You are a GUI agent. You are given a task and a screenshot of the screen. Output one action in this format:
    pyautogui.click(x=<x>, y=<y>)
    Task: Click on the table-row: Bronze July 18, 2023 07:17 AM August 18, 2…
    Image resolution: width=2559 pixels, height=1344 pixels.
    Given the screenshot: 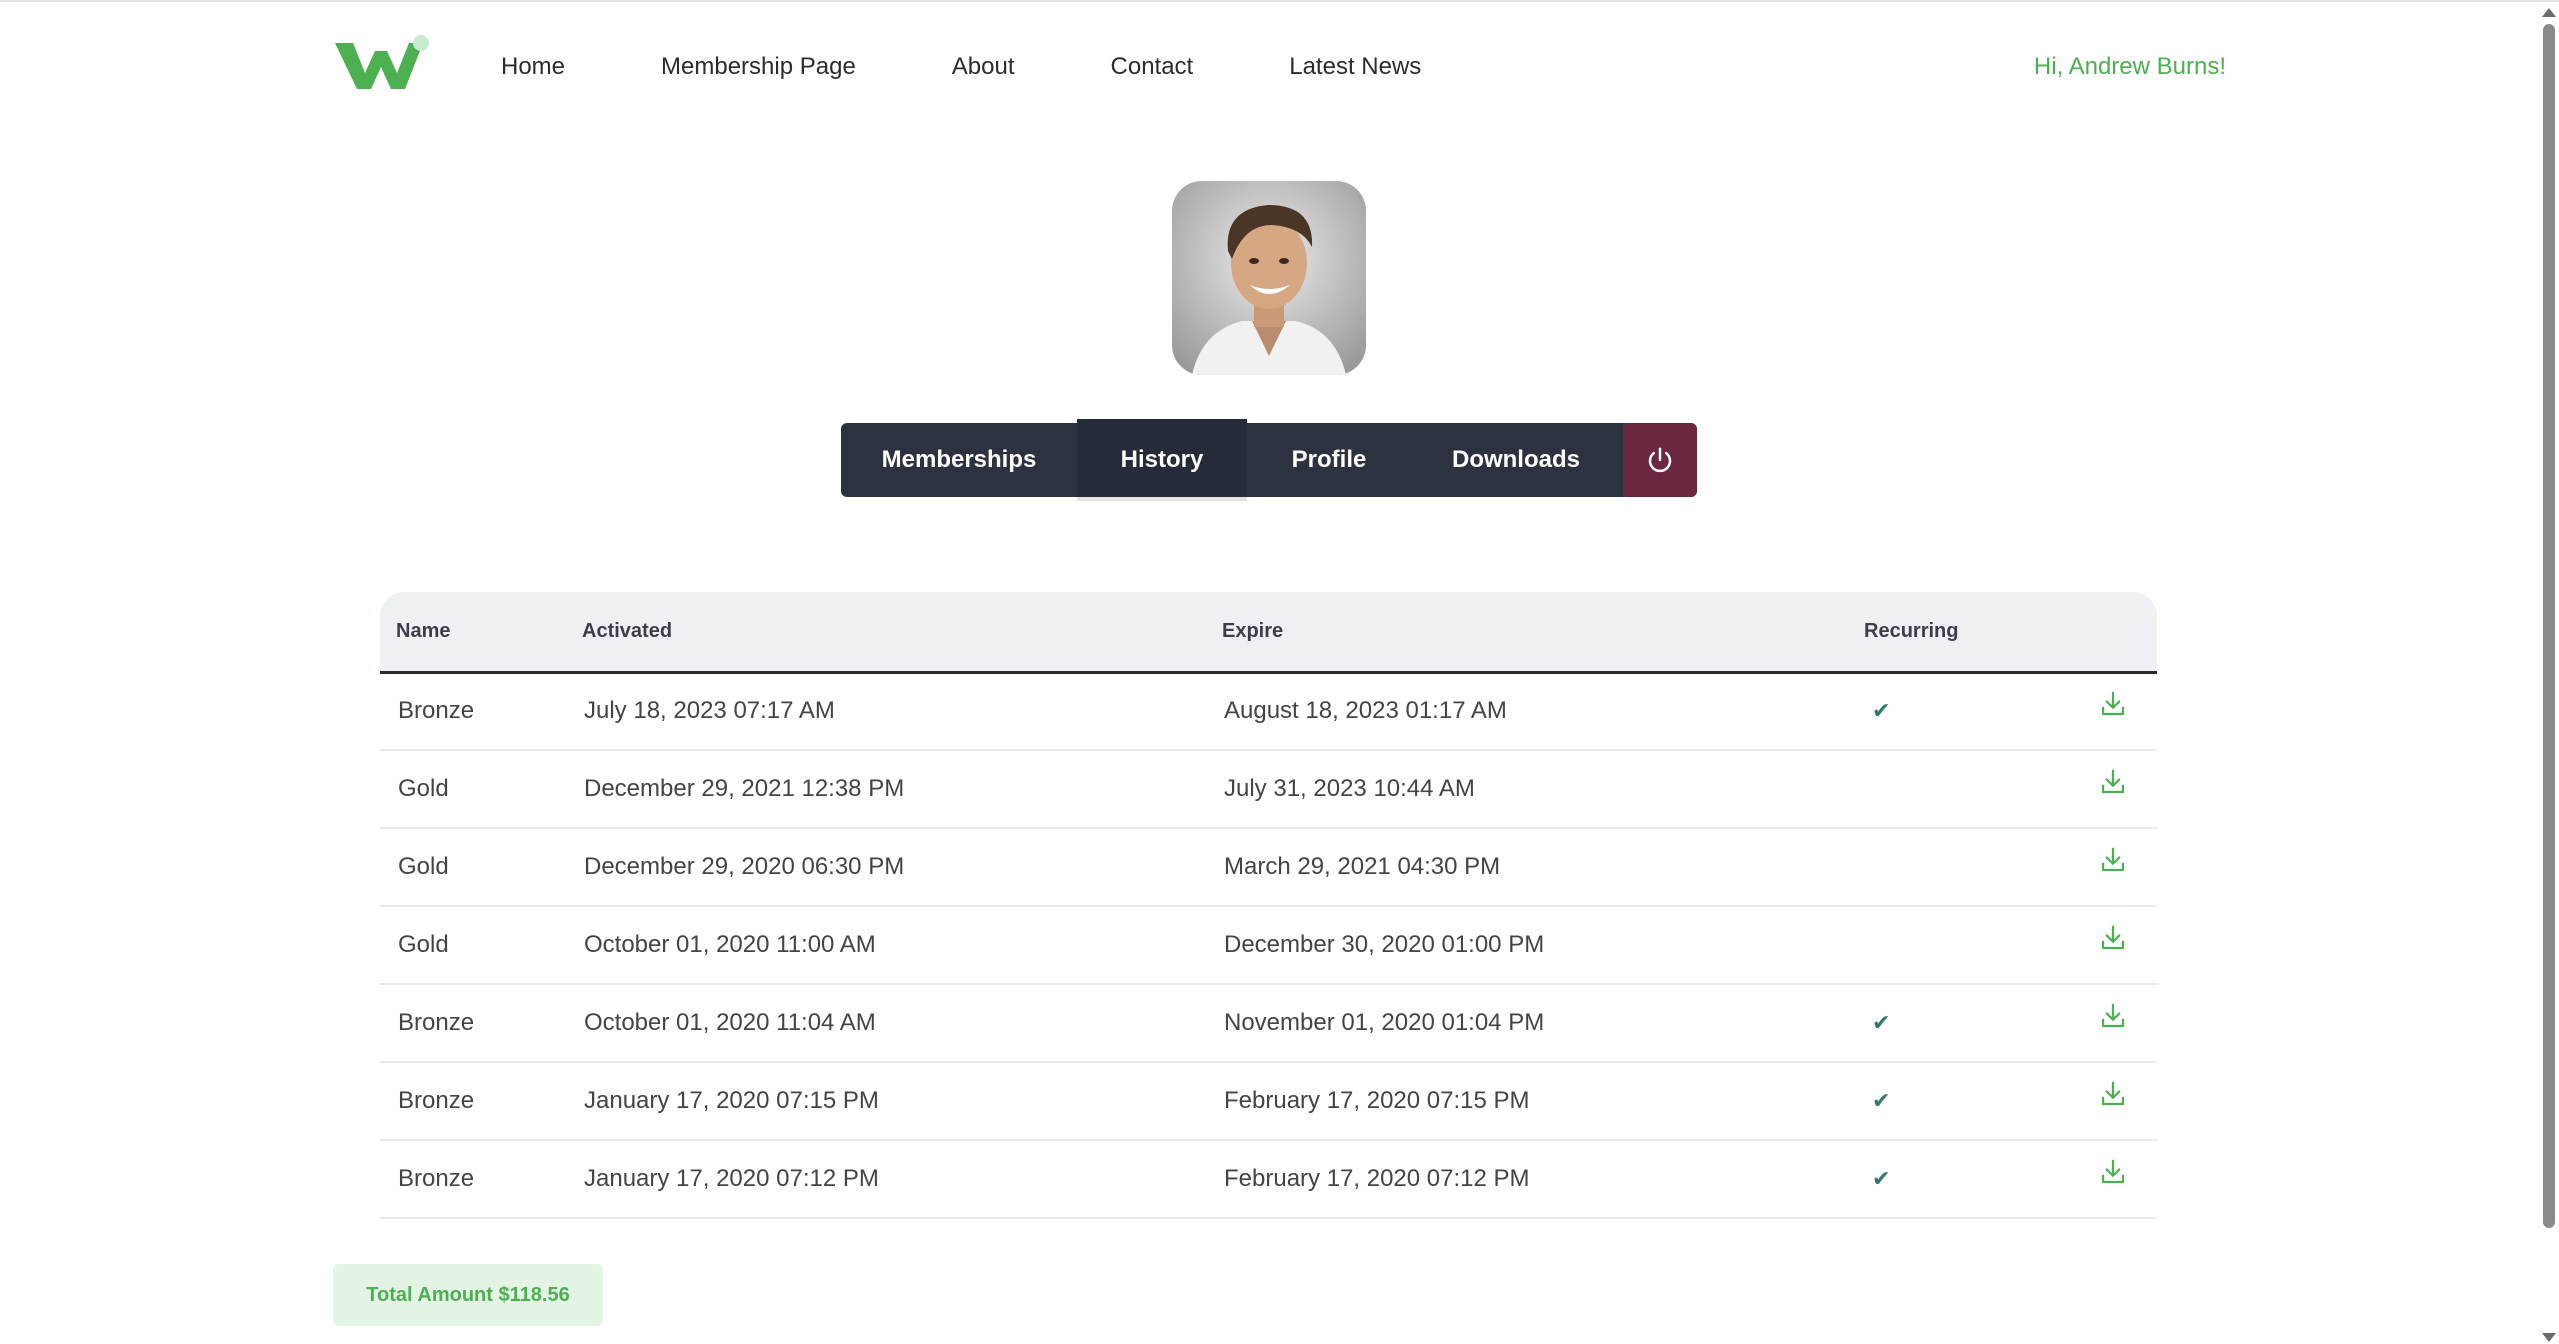 What is the action you would take?
    pyautogui.click(x=1268, y=711)
    